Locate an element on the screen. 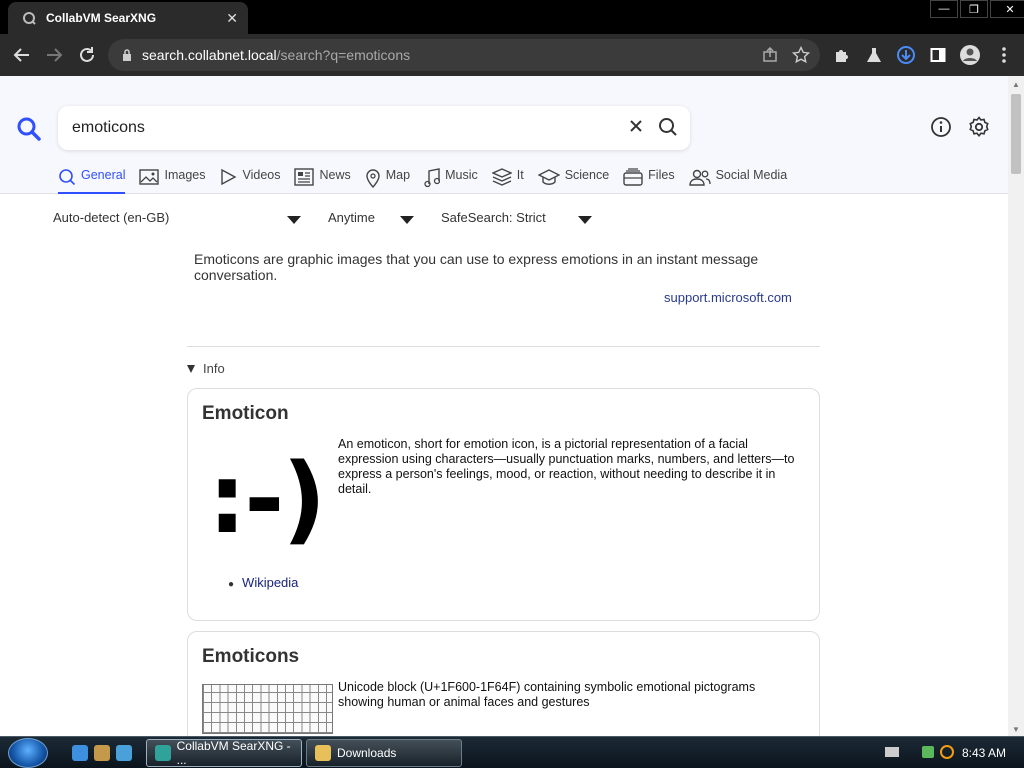 The image size is (1024, 768). scroll-up-icon: ▲ is located at coordinates (1016, 84).